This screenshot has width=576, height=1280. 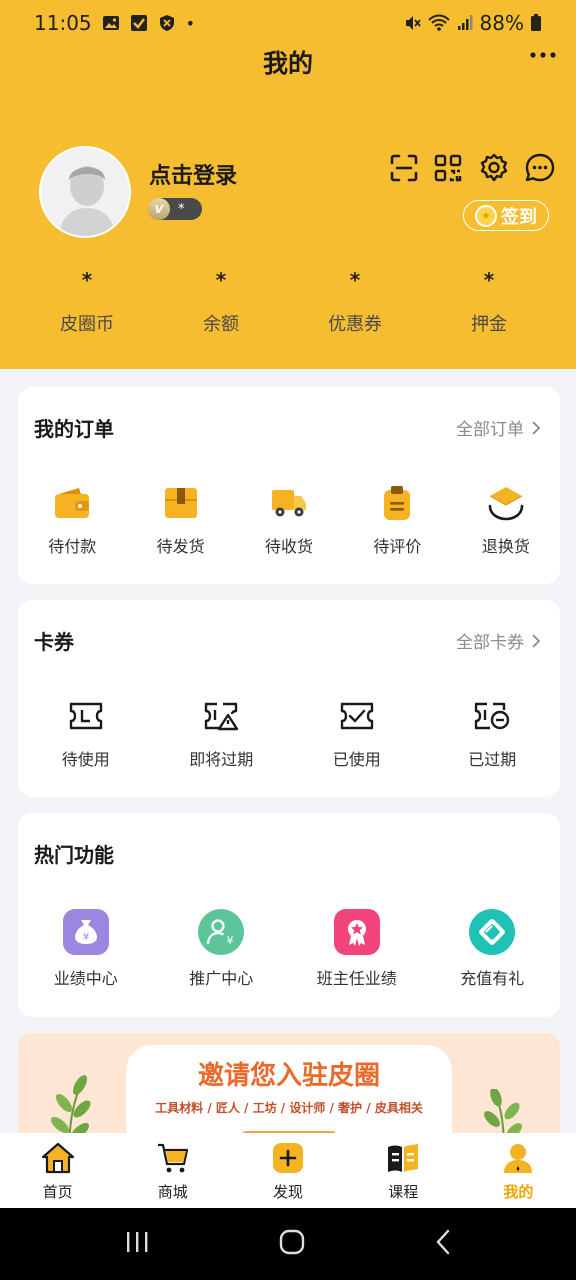 I want to click on tab-home: 首页, so click(x=57, y=1170).